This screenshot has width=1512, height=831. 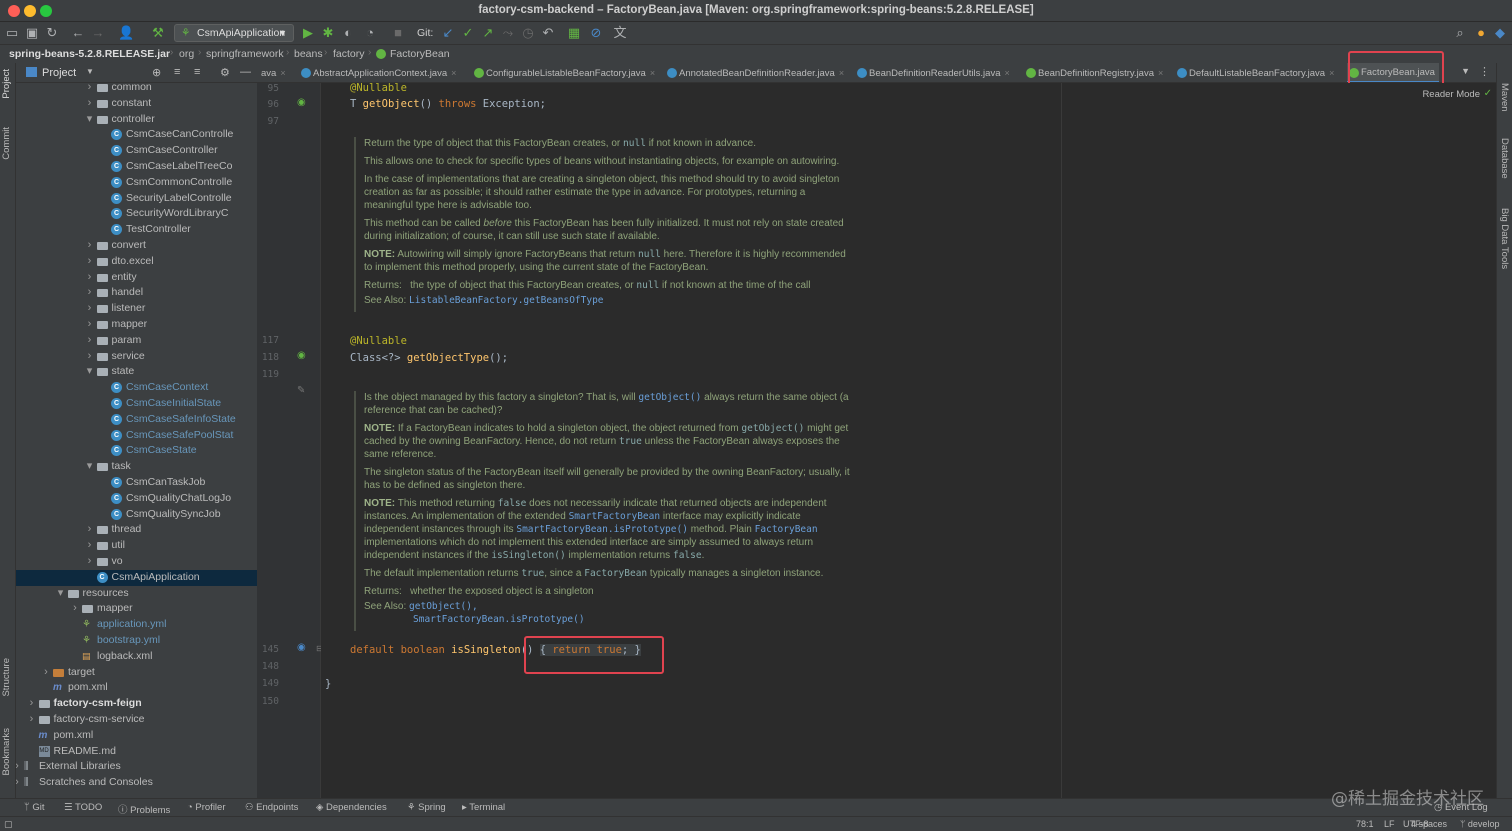 I want to click on editor-tab: BeanDefinitionReaderUtils.java ×, so click(x=938, y=72).